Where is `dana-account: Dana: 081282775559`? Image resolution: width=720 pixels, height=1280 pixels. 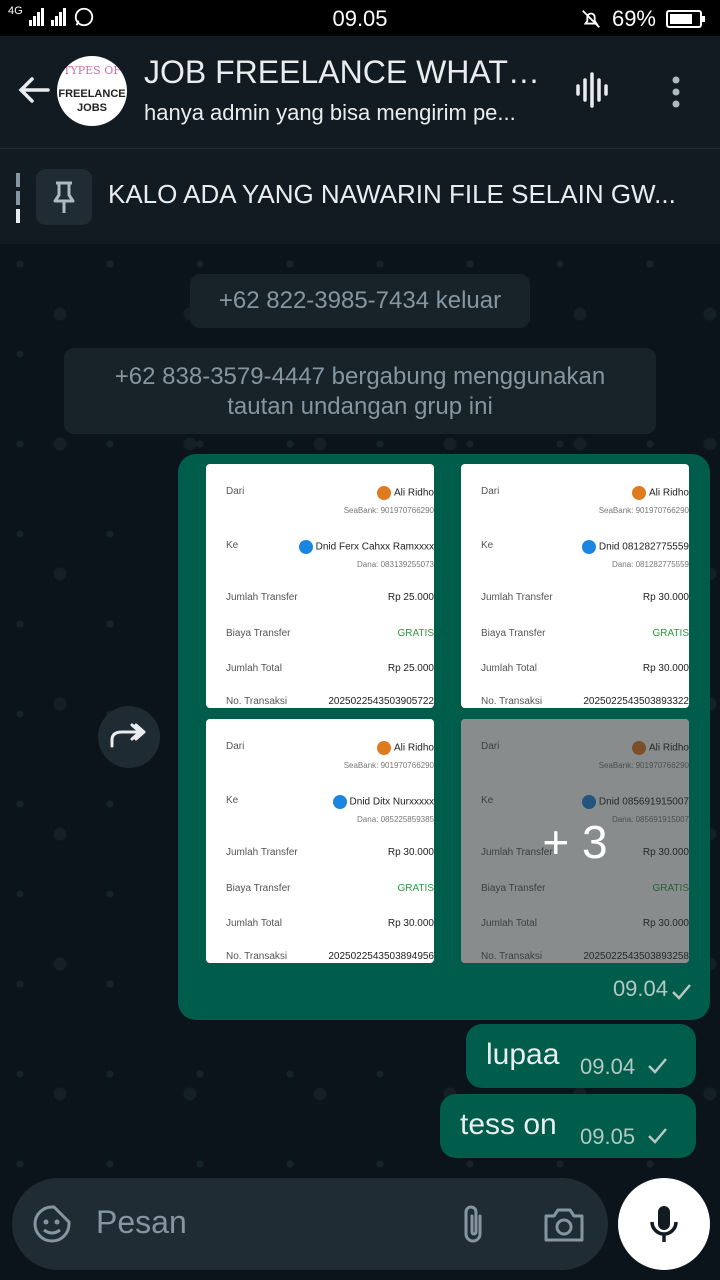
dana-account: Dana: 081282775559 is located at coordinates (650, 564).